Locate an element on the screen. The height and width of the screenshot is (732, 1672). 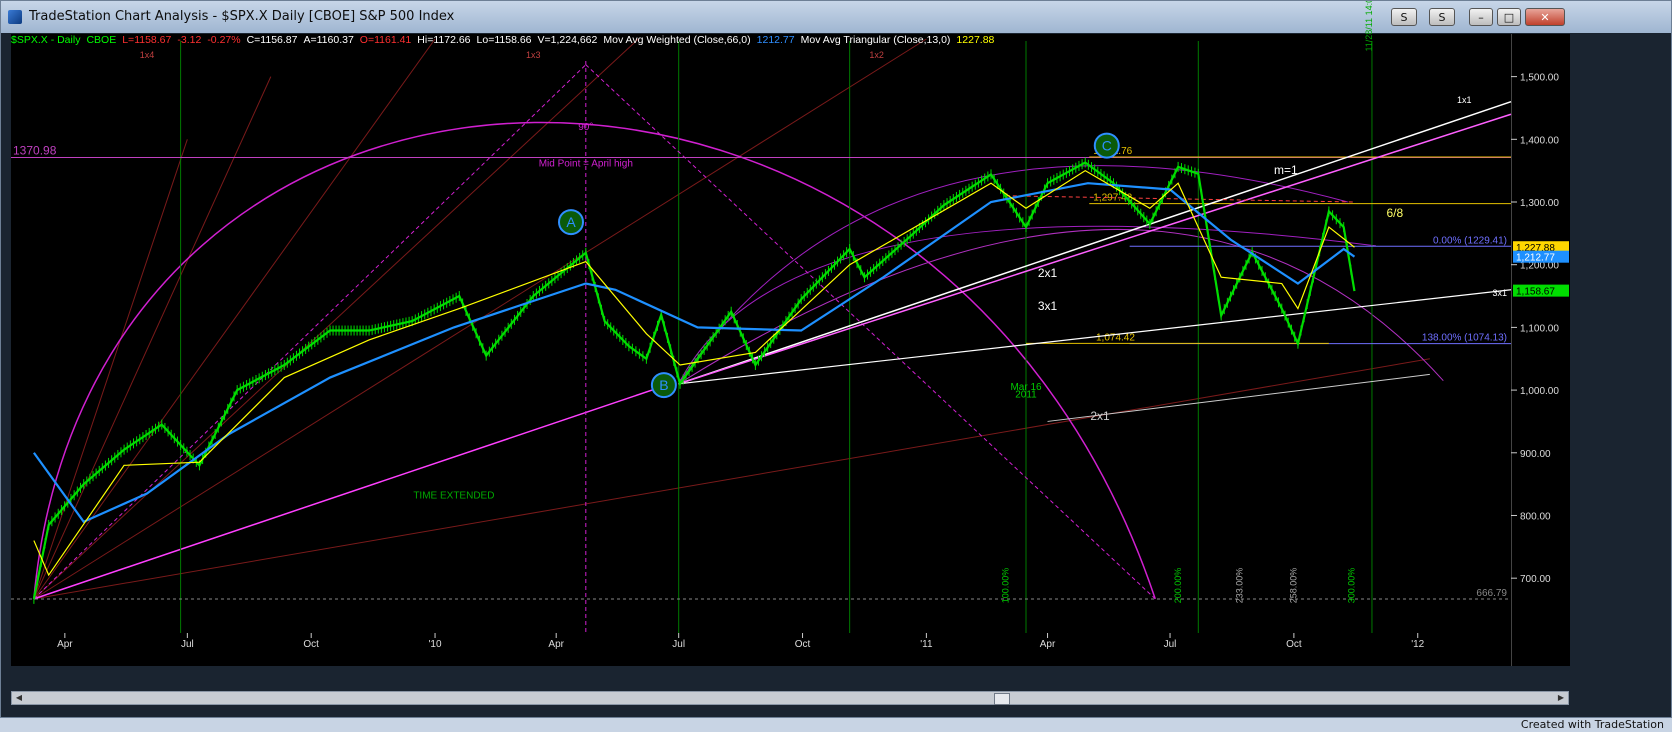
status-item: C=1156.87 is located at coordinates (272, 40).